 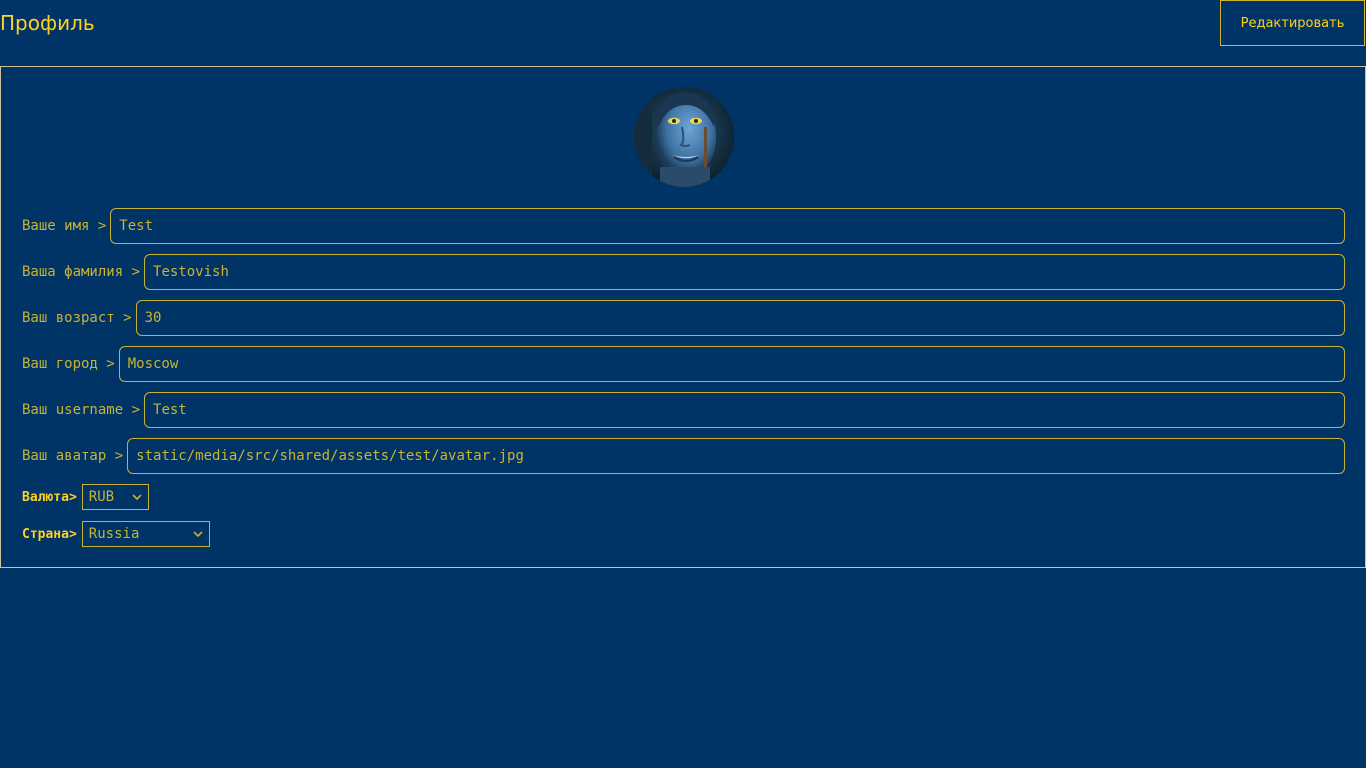 I want to click on first-name-row: Ваше имя >, so click(x=683, y=226).